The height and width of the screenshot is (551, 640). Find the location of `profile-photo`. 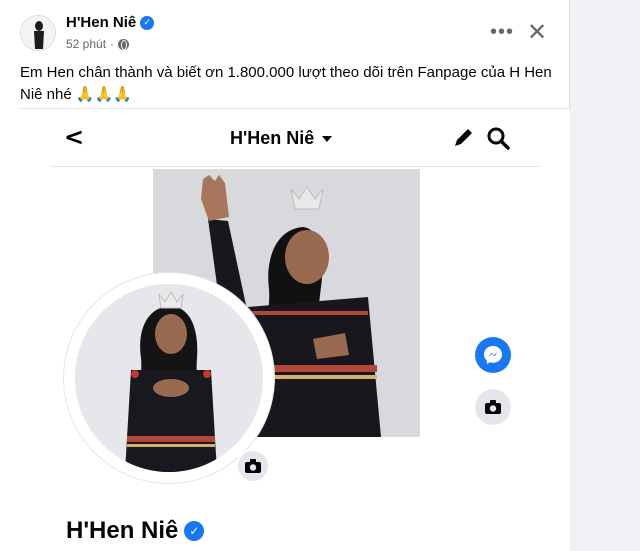

profile-photo is located at coordinates (169, 378).